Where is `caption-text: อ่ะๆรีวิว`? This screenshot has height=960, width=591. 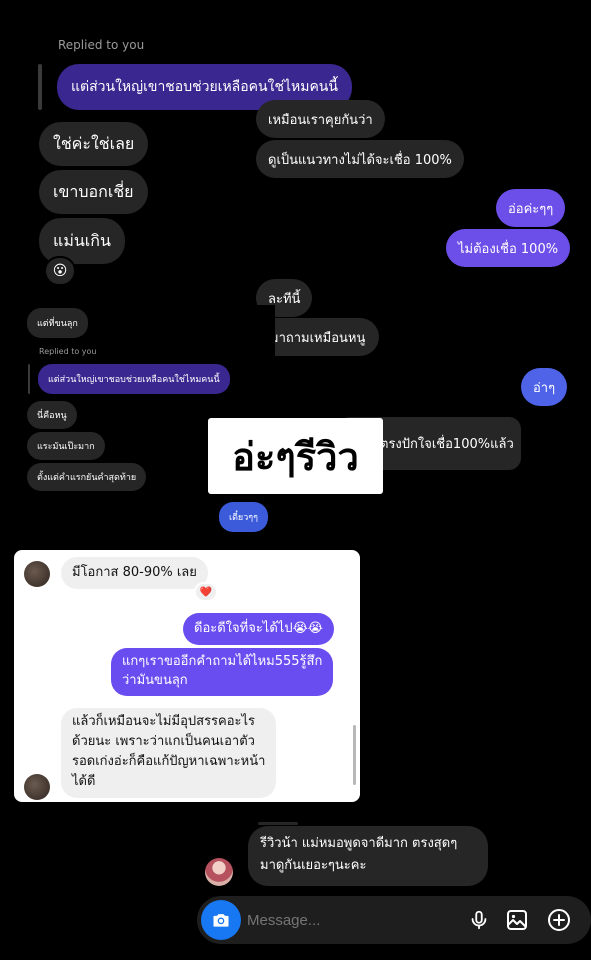 caption-text: อ่ะๆรีวิว is located at coordinates (295, 456).